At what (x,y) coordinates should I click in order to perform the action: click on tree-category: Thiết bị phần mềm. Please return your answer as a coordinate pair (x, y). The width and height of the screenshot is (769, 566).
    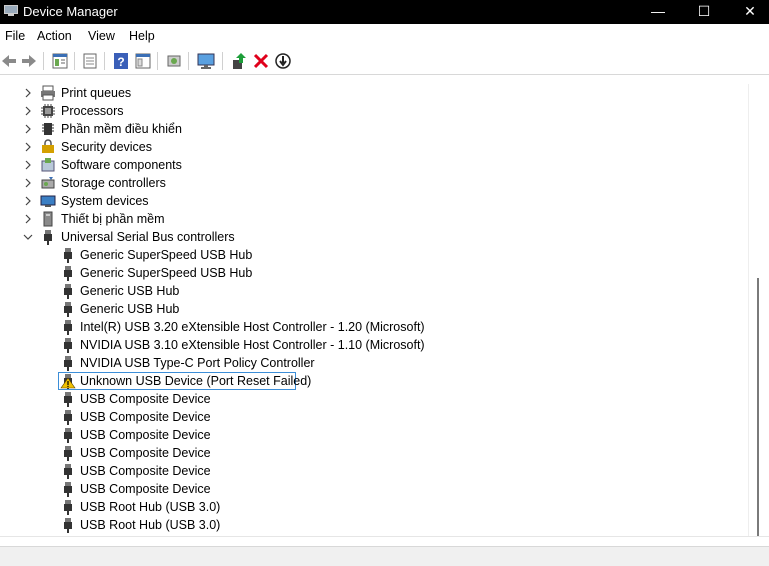
    Looking at the image, I should click on (374, 219).